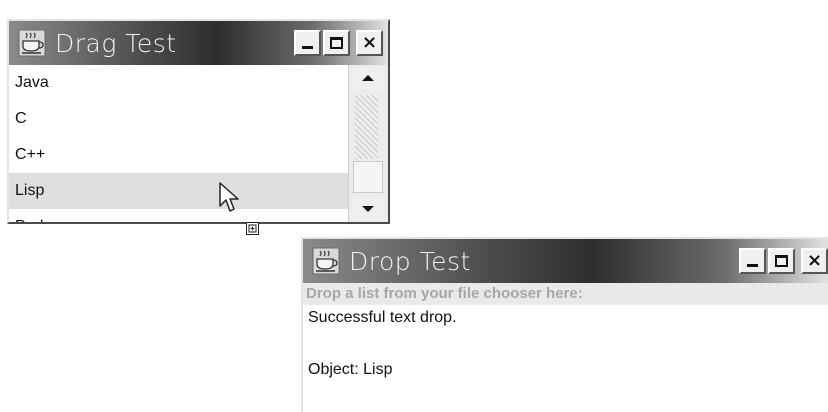  I want to click on drop-test-titlebar: Drop Test ×, so click(565, 261).